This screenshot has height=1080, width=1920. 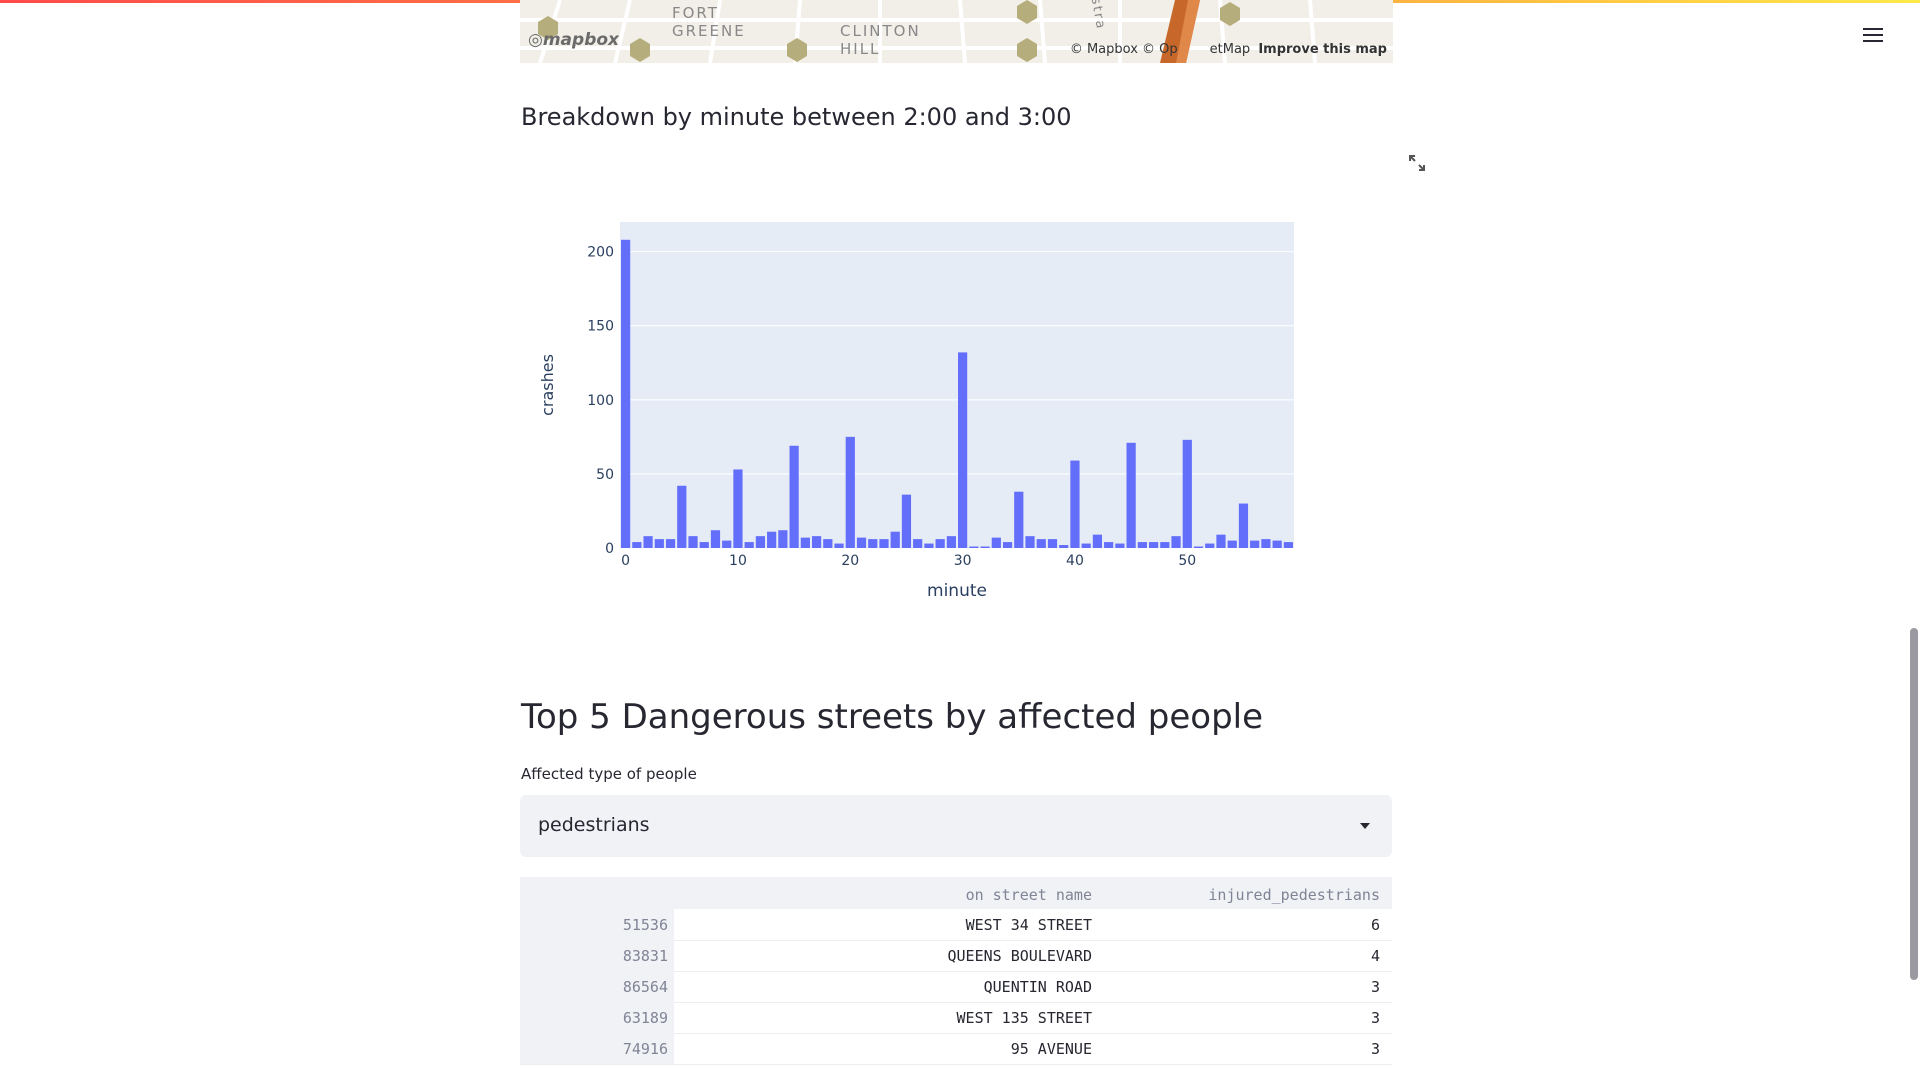 I want to click on x-axis-ticks: 0 10 20 30 40 50, so click(x=908, y=561).